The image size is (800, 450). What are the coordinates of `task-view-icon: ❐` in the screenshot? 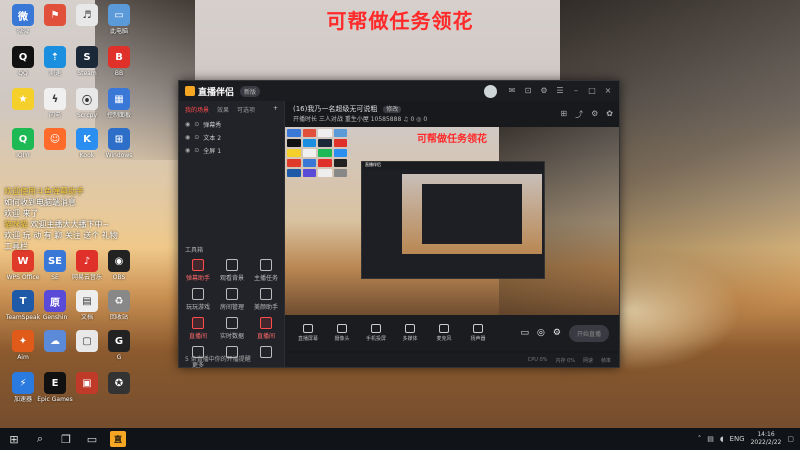 It's located at (66, 439).